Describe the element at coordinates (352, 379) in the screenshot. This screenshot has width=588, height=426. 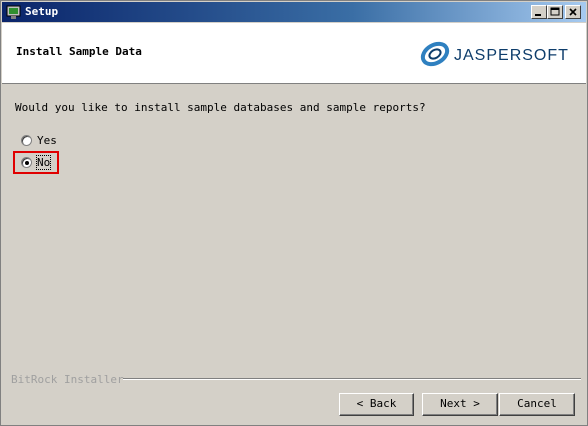
I see `footer-divider` at that location.